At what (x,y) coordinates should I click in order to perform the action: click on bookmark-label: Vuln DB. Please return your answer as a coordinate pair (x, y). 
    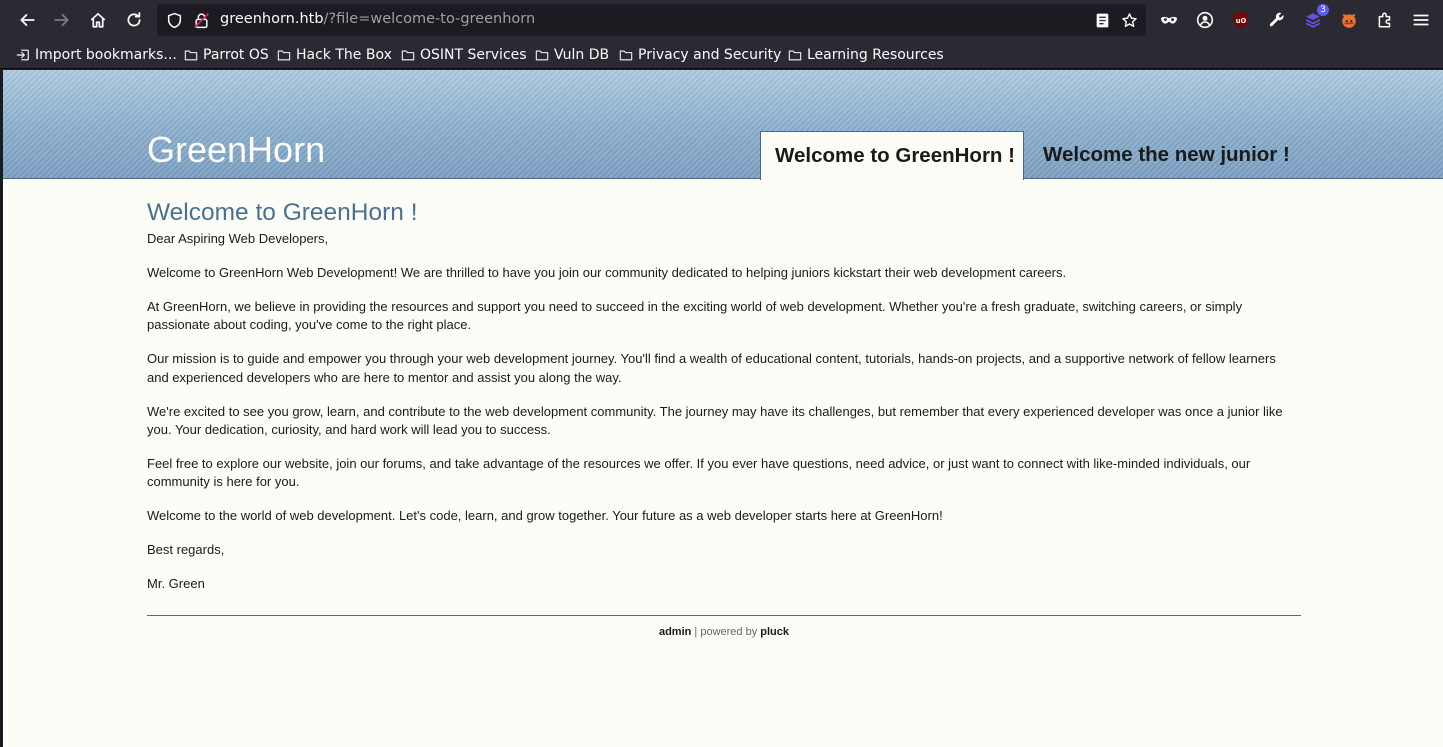
    Looking at the image, I should click on (582, 55).